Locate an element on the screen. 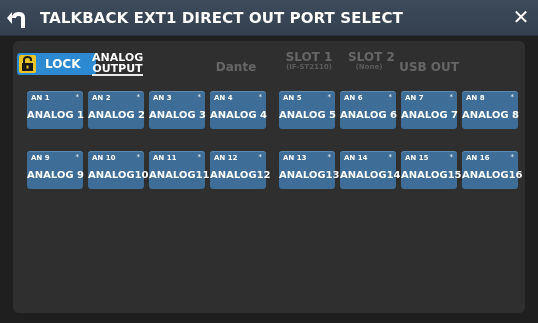 The width and height of the screenshot is (538, 323). port-button-an3: AN 3 * ANALOG 3 is located at coordinates (178, 110).